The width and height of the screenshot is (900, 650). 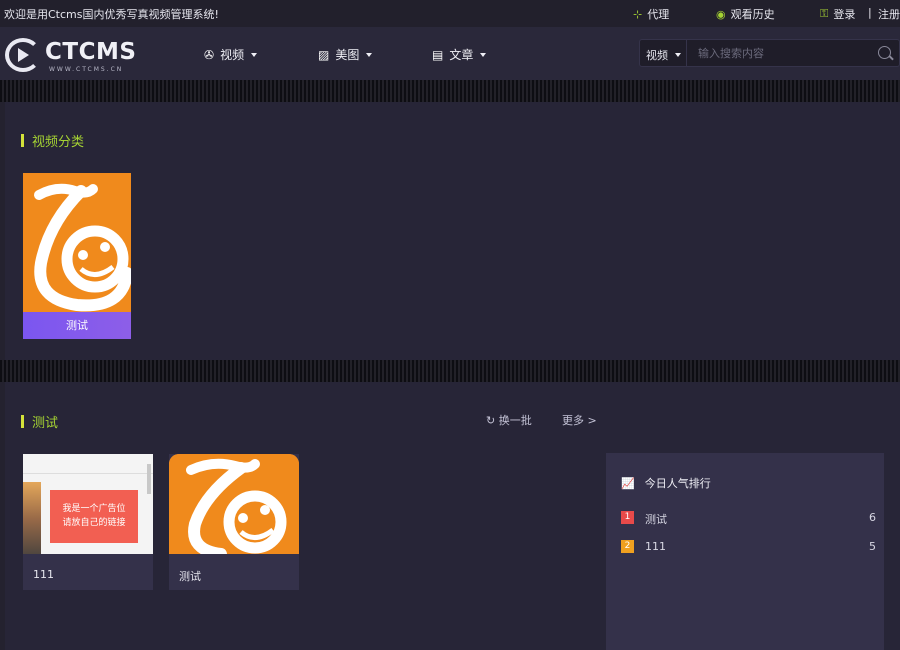 I want to click on refresh-batch-link: ↻ 换一批, so click(x=509, y=420).